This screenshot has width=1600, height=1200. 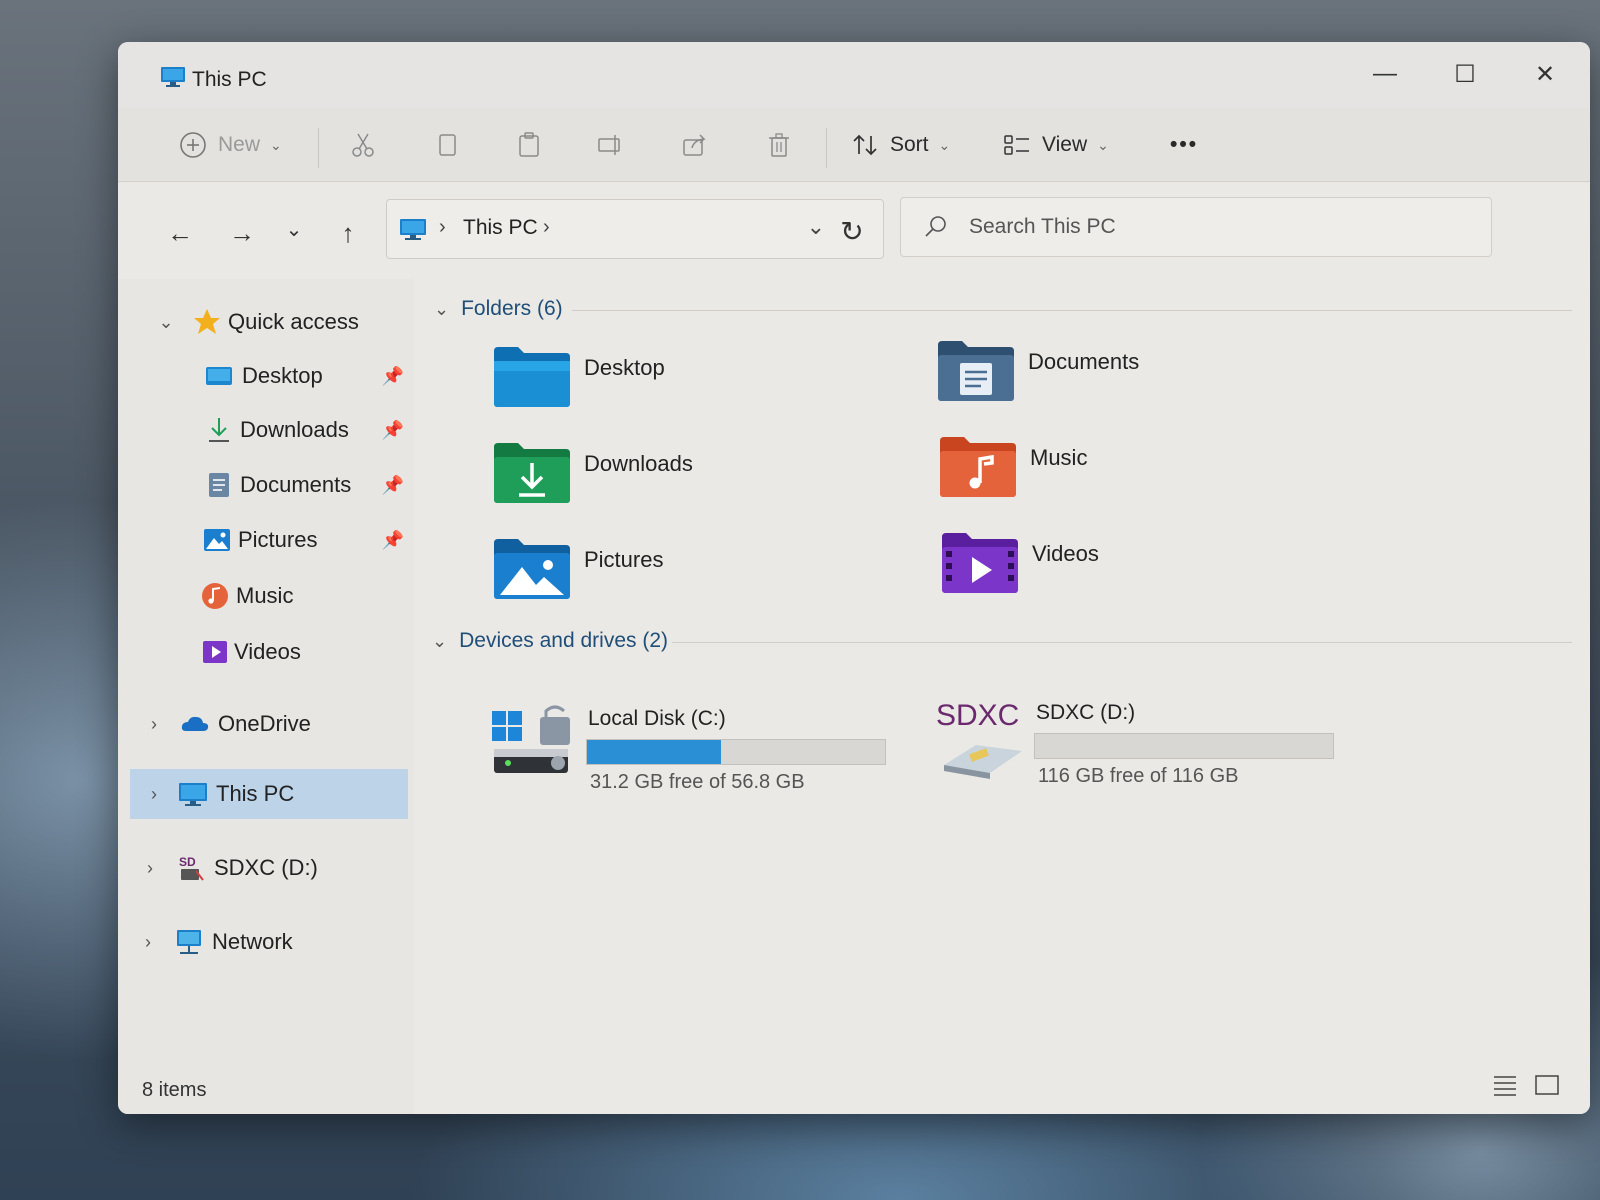 What do you see at coordinates (702, 388) in the screenshot?
I see `folder-tile-desktop: Desktop` at bounding box center [702, 388].